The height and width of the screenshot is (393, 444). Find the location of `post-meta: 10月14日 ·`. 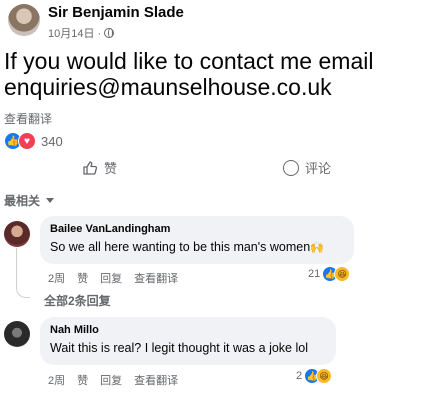

post-meta: 10月14日 · is located at coordinates (81, 33).